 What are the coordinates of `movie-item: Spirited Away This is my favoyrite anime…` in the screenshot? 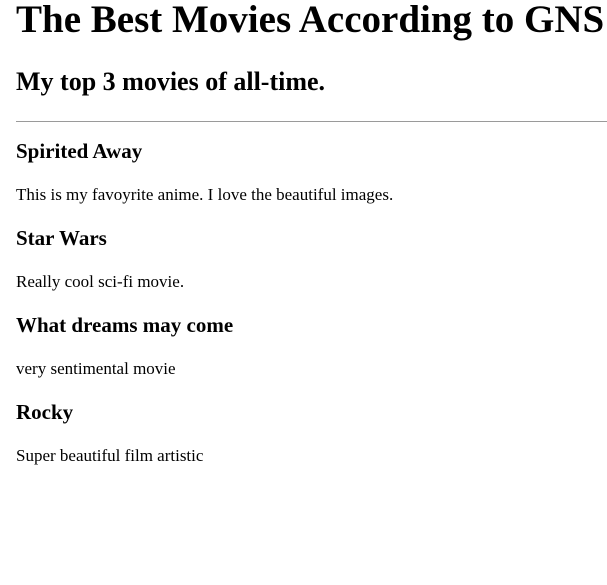 It's located at (311, 172).